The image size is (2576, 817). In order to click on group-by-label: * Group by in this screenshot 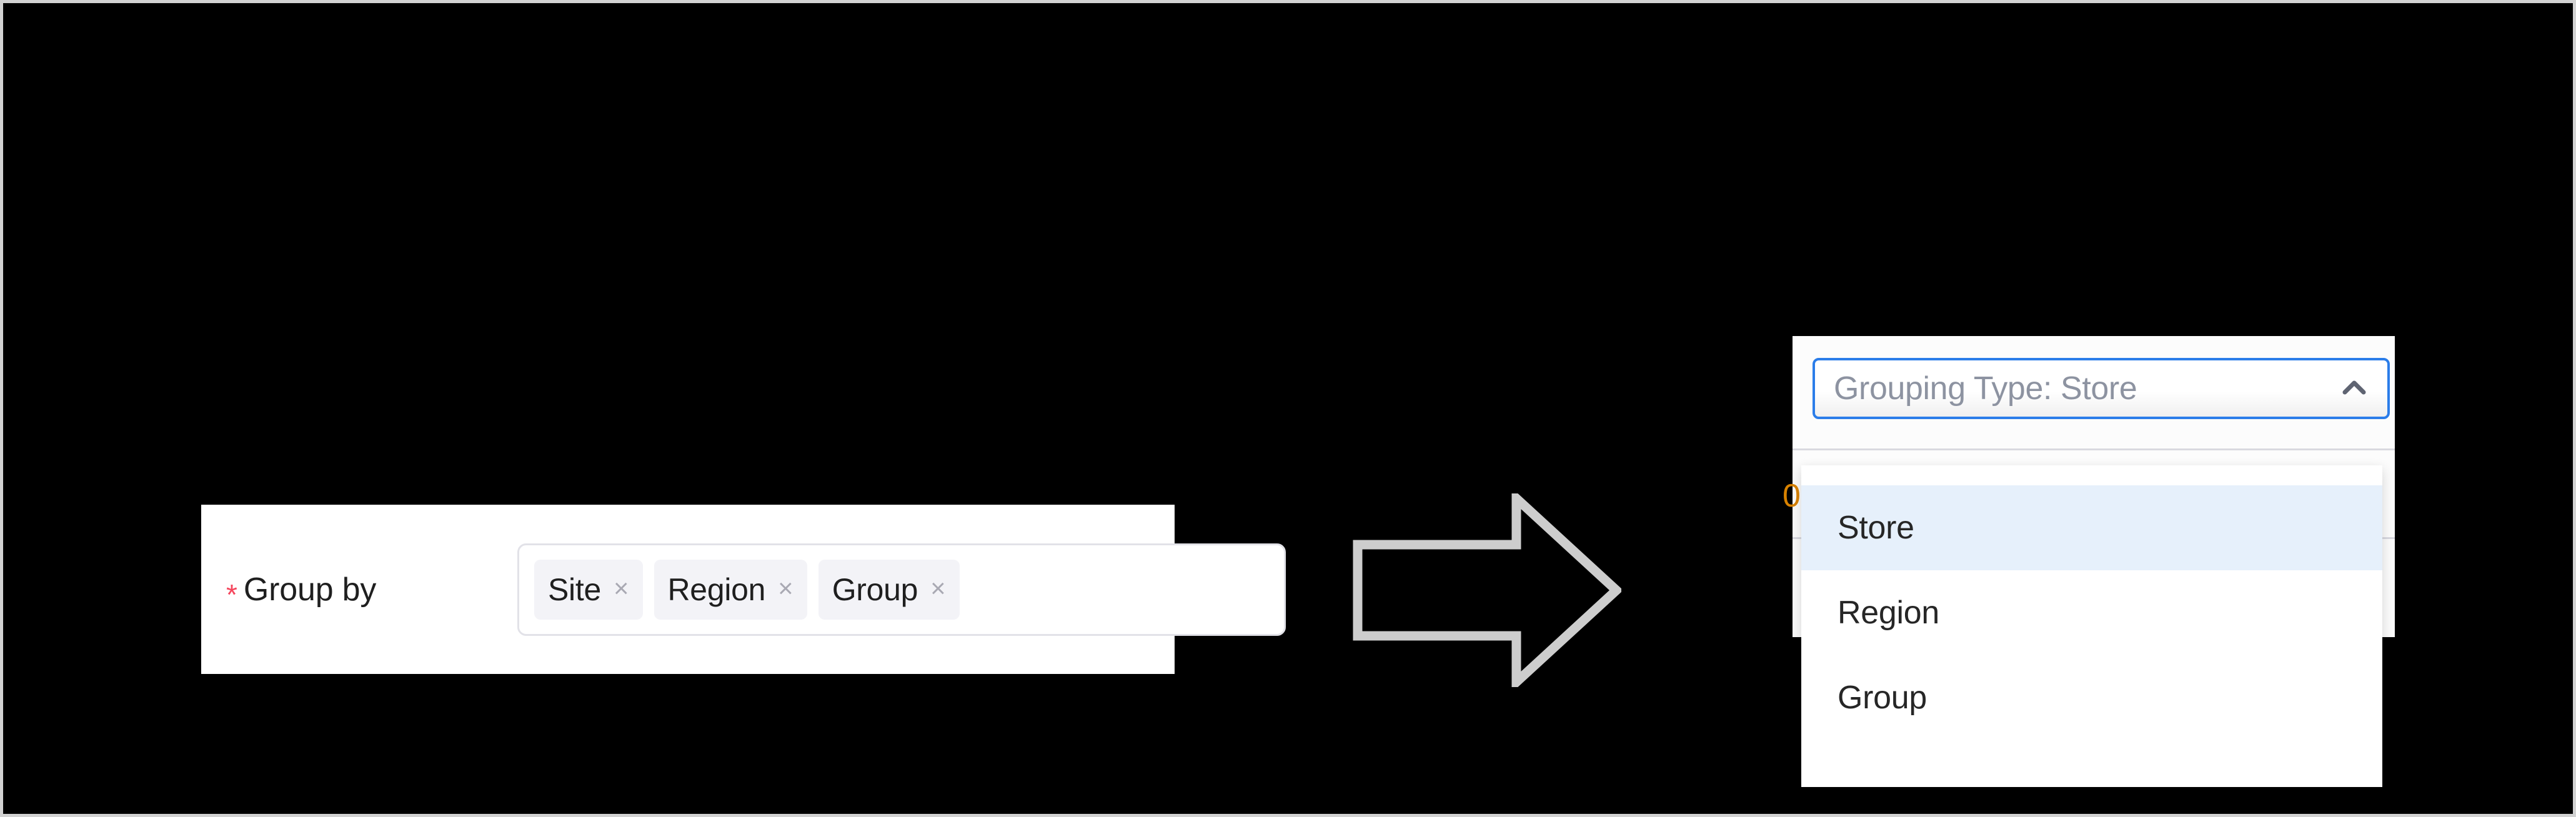, I will do `click(301, 591)`.